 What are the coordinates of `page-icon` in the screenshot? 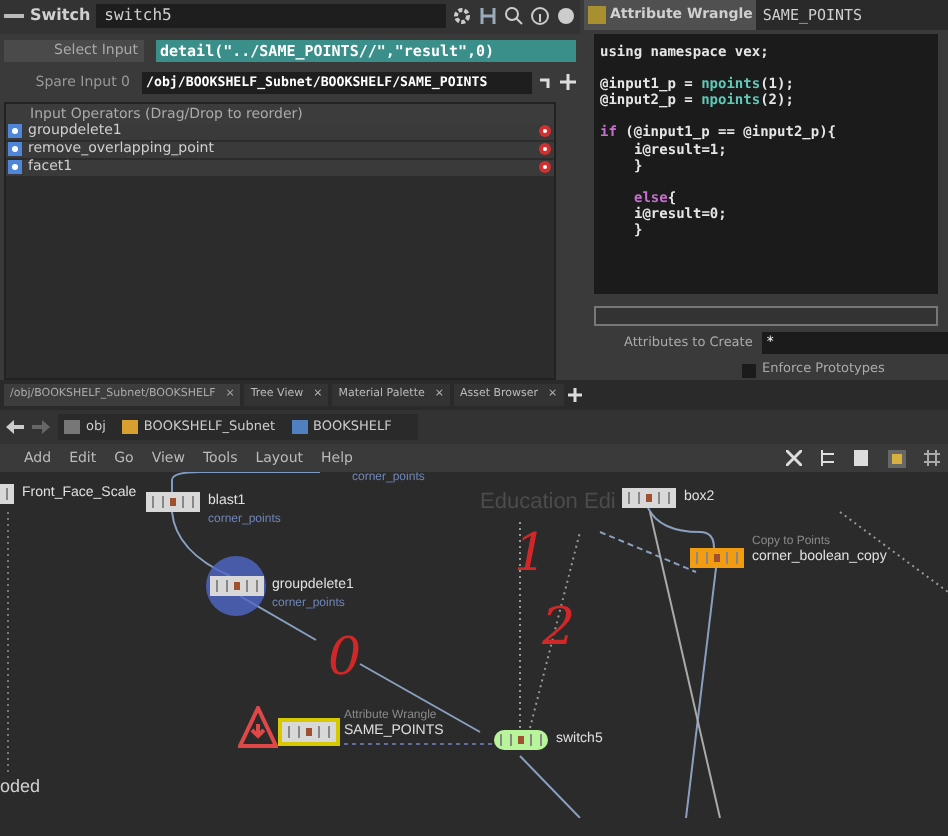 It's located at (862, 458).